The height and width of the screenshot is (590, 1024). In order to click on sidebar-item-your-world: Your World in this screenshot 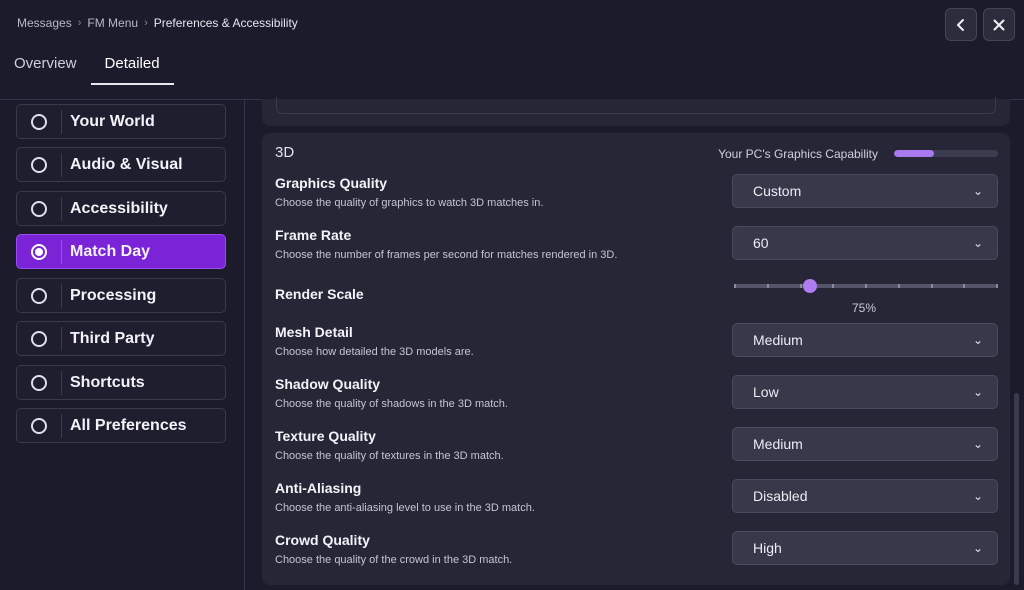, I will do `click(121, 121)`.